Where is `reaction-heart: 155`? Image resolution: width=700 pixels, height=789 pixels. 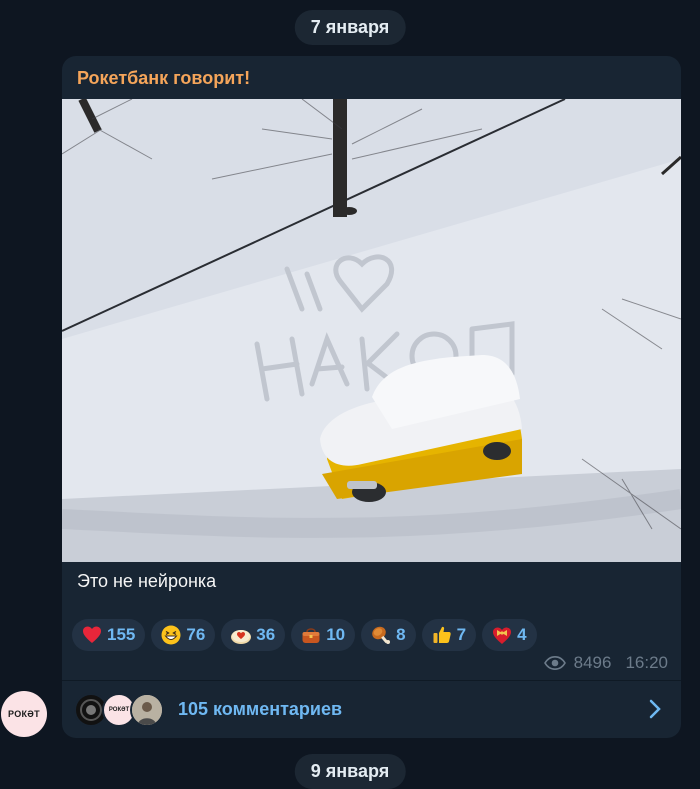 reaction-heart: 155 is located at coordinates (109, 635).